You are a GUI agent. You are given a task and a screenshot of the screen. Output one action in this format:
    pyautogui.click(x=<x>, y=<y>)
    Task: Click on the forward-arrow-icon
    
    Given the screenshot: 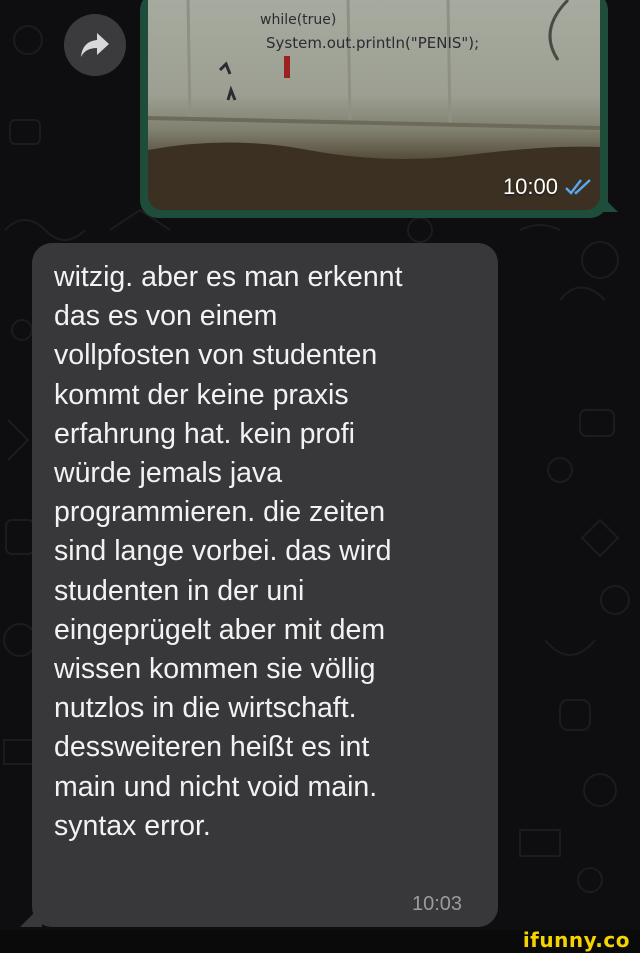 What is the action you would take?
    pyautogui.click(x=95, y=45)
    